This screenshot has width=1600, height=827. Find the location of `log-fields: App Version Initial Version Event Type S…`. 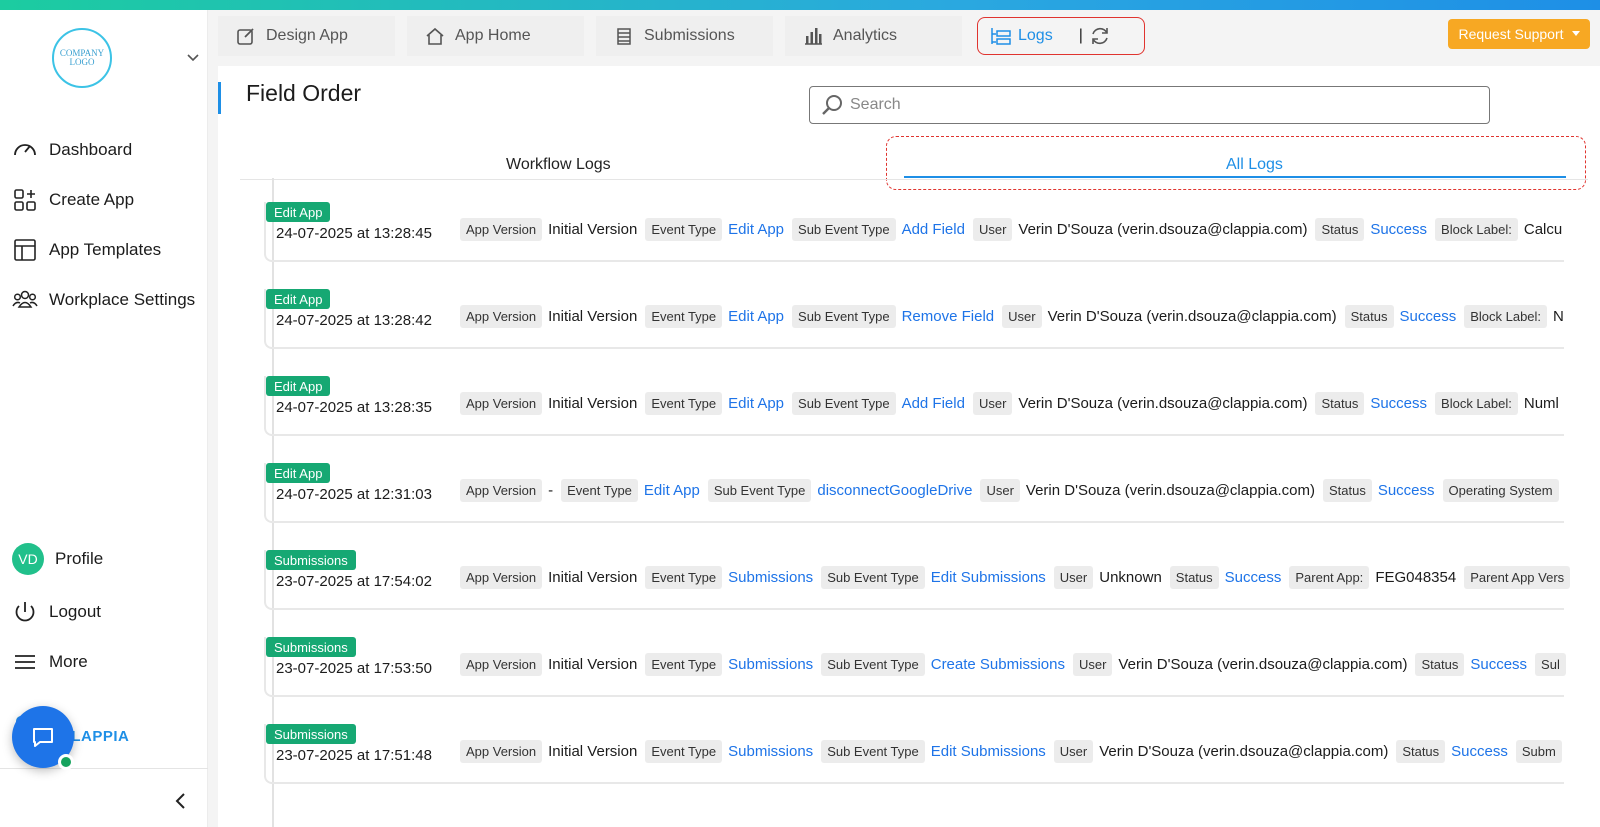

log-fields: App Version Initial Version Event Type S… is located at coordinates (1013, 664).